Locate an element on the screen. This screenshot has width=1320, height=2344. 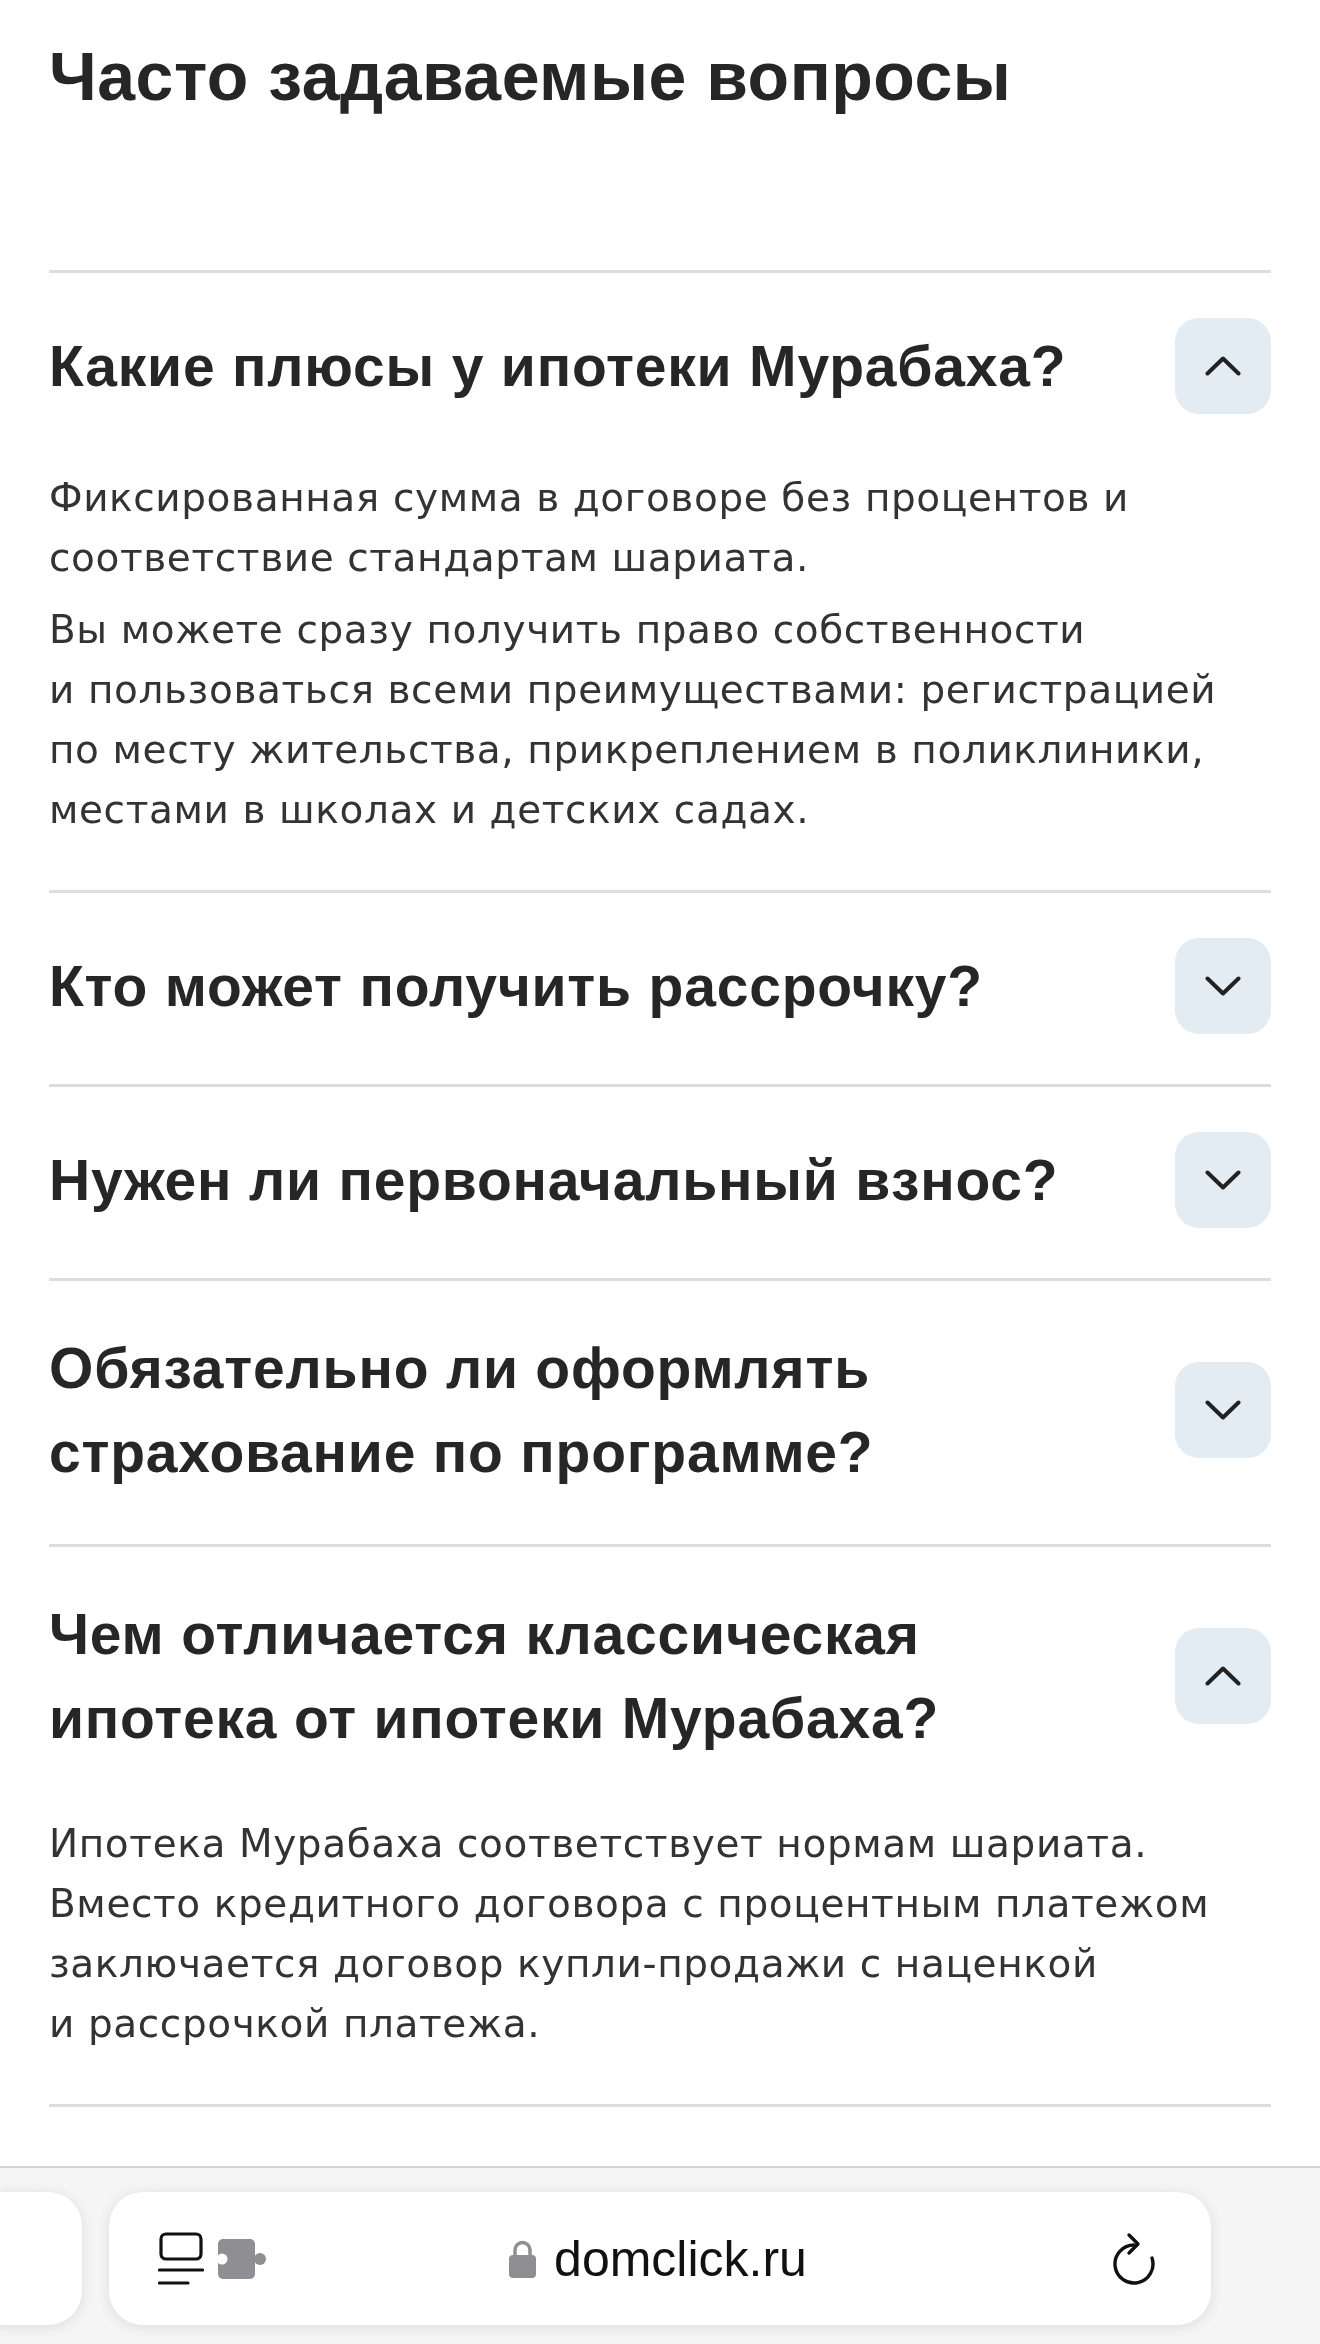
answer-text: Вы можете сразу получить право собственности и пользоваться всеми преимуществами: регистрацией по месту жительства, прикреплением в поликлиники, местами в школах и детских садах. is located at coordinates (633, 720).